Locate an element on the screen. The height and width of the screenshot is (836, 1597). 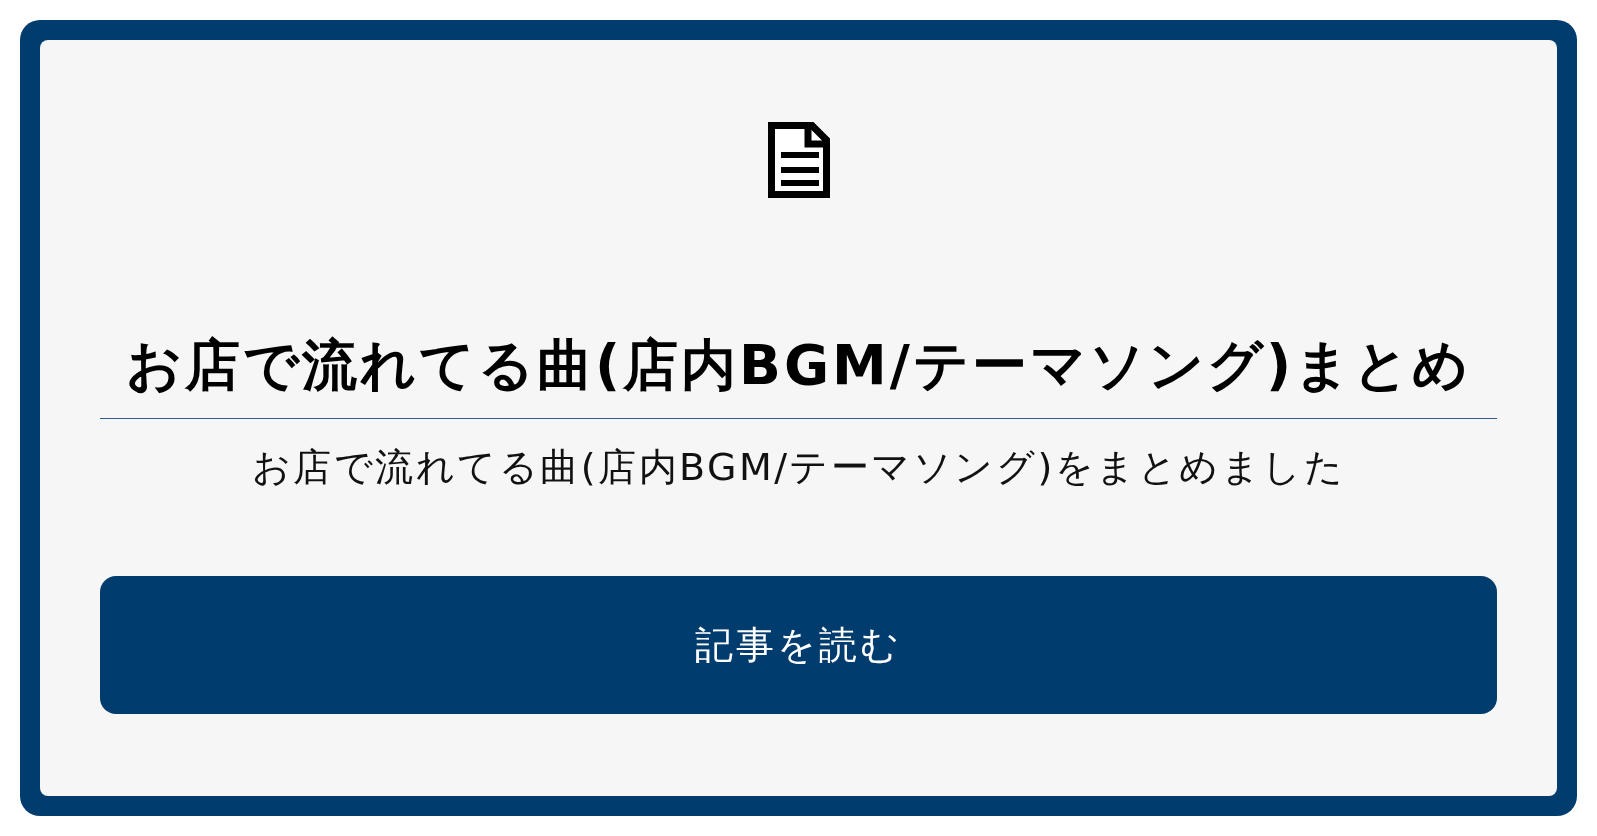
read-article-button: 記事を読む is located at coordinates (798, 645).